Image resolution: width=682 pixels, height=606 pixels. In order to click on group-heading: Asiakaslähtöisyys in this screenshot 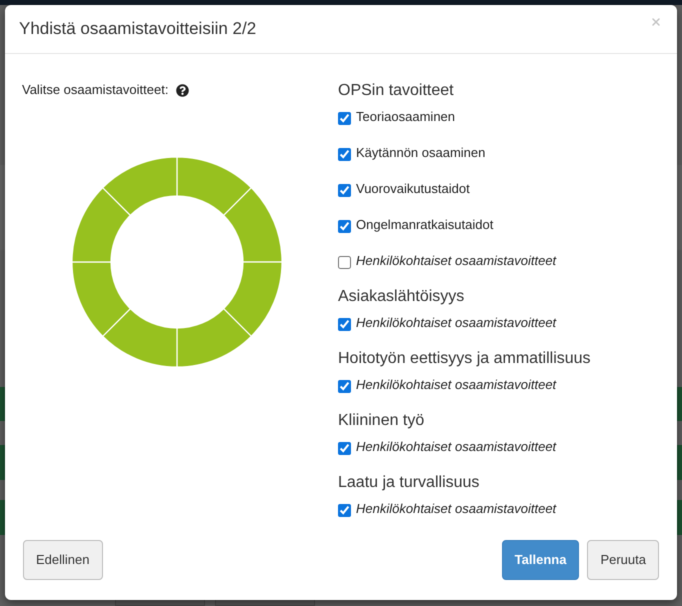, I will do `click(401, 297)`.